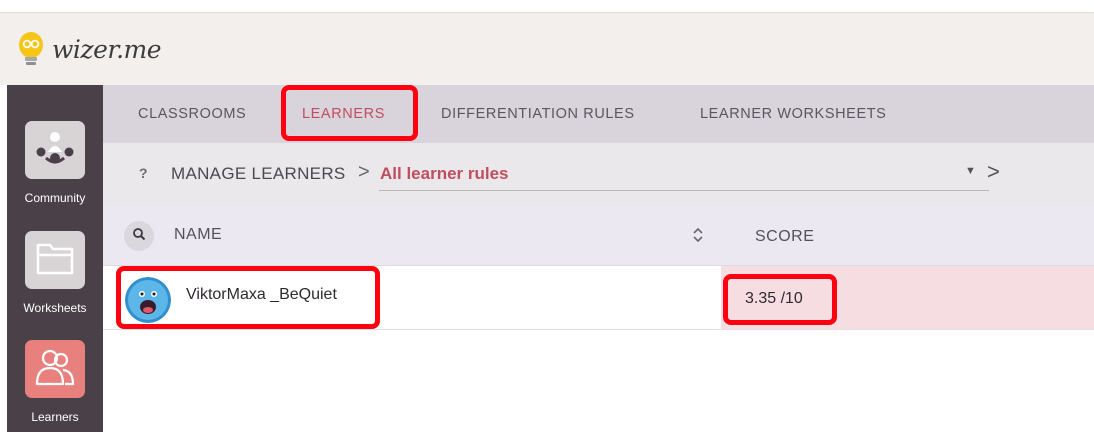 This screenshot has width=1094, height=432. I want to click on sidebar-item-label: Learners, so click(55, 417).